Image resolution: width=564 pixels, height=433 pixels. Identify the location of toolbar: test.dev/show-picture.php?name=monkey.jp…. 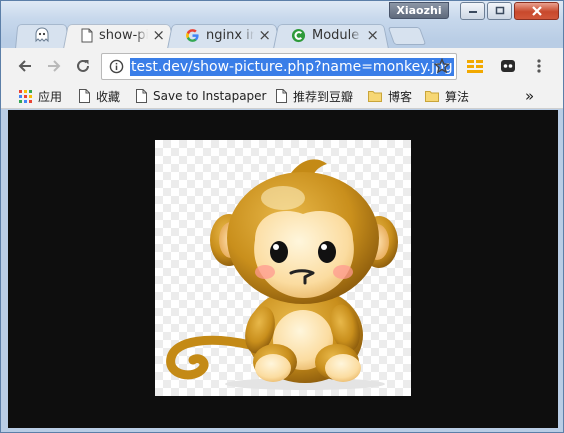
(282, 66).